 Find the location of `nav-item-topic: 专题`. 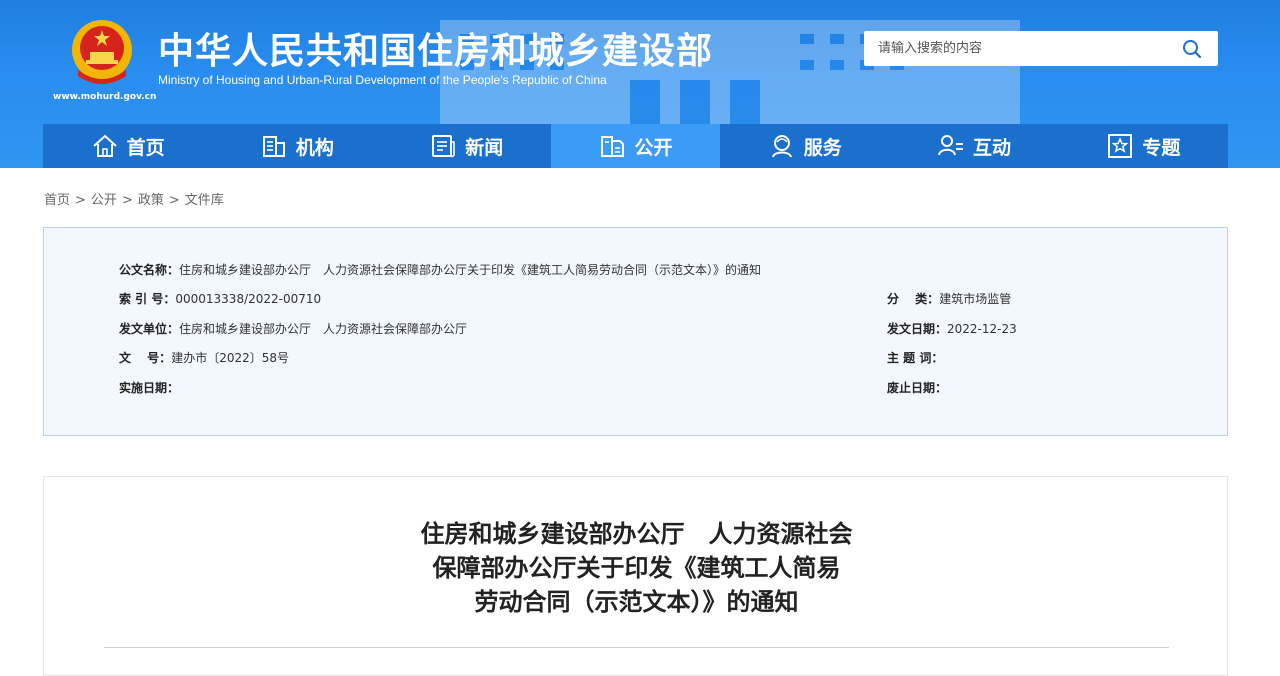

nav-item-topic: 专题 is located at coordinates (1143, 146).